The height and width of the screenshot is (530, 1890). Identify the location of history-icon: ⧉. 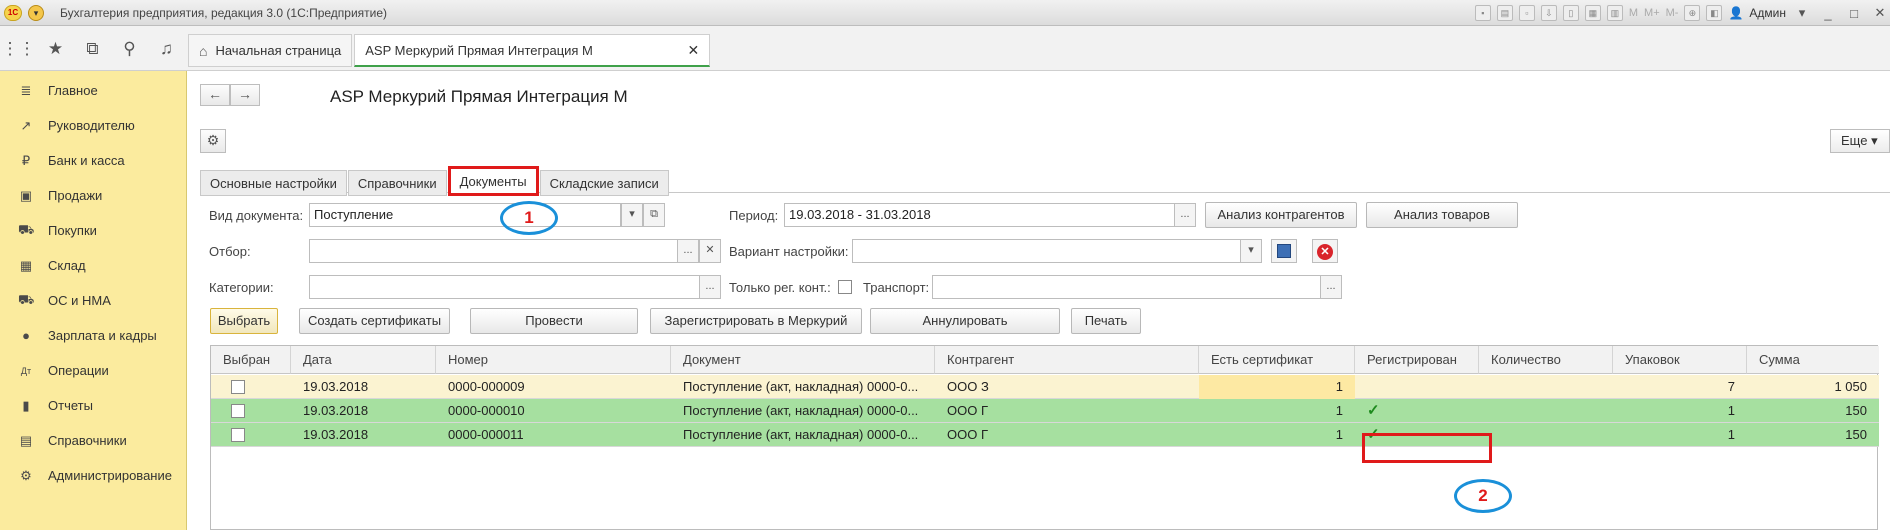
(92, 48).